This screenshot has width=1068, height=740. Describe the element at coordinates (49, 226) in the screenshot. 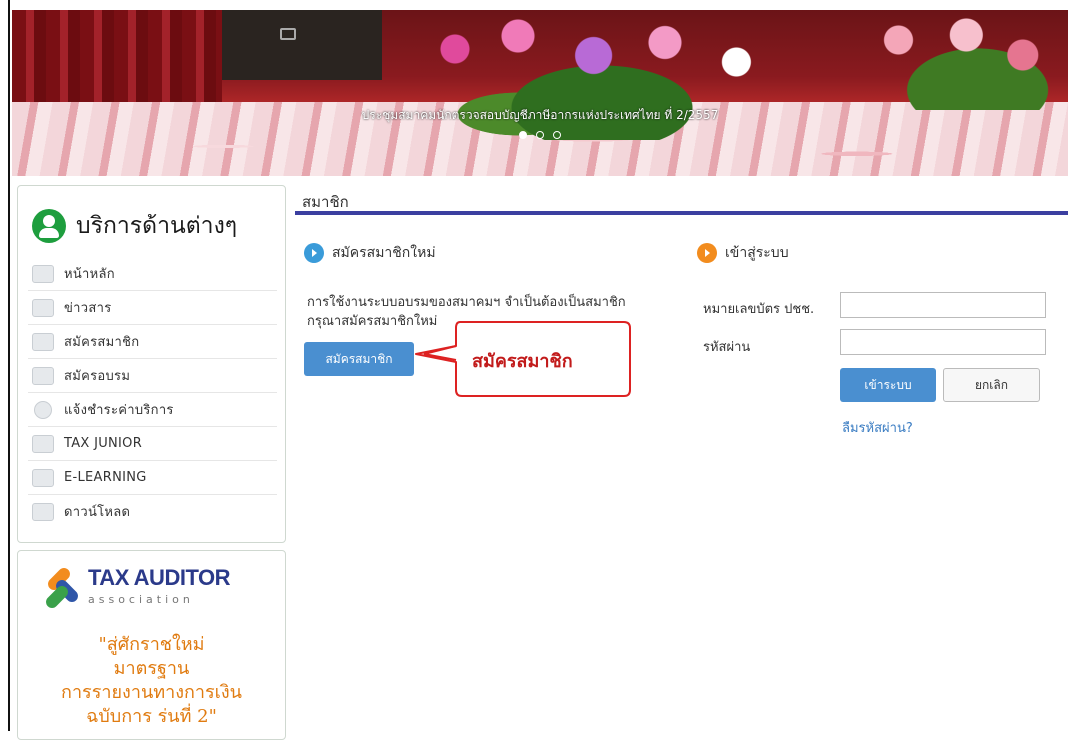

I see `user-icon` at that location.